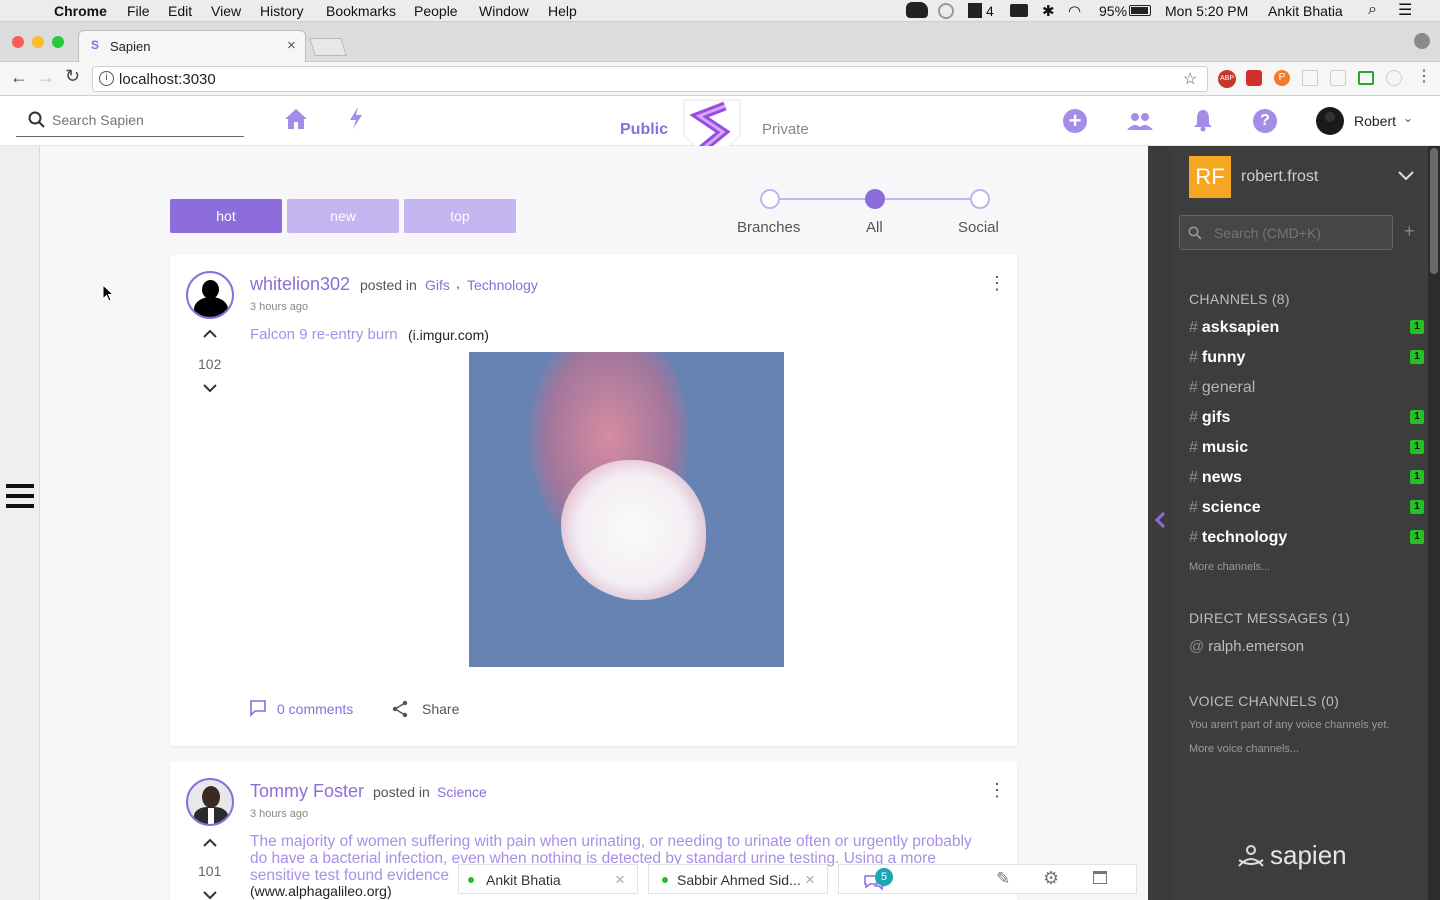 The height and width of the screenshot is (900, 1440). I want to click on channel-item-news: # news, so click(1215, 478).